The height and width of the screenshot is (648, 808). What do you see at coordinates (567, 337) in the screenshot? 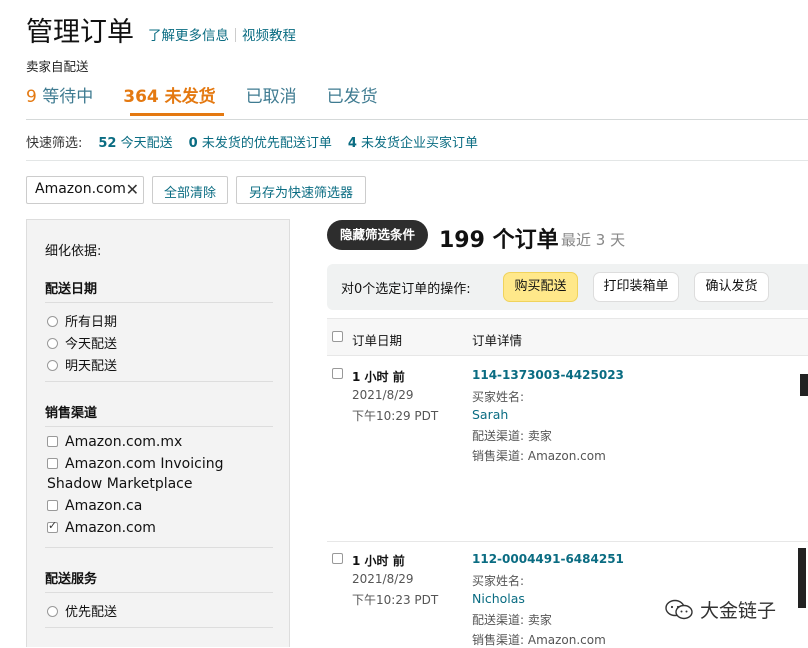
I see `orders-table-header: 订单日期 订单详情` at bounding box center [567, 337].